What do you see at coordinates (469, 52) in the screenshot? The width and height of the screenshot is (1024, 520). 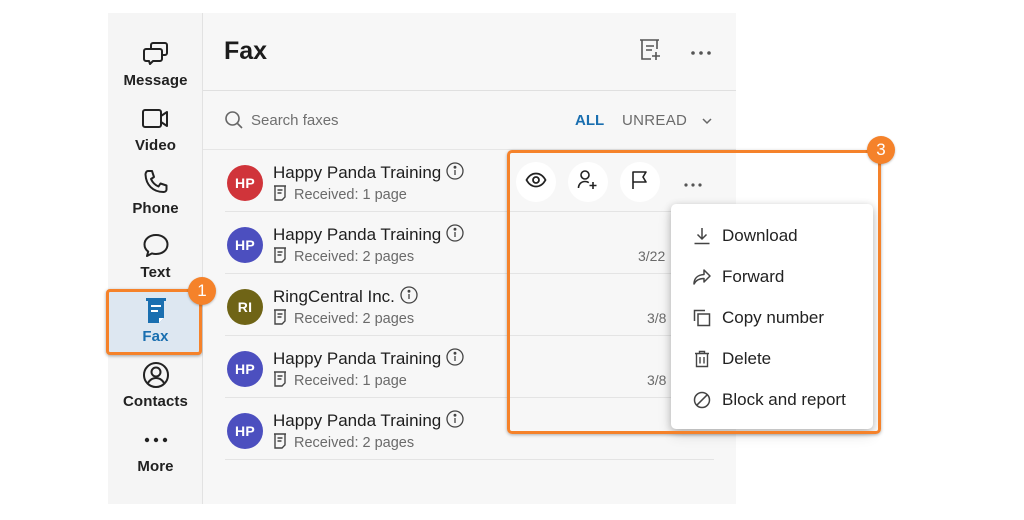 I see `panel-header: Fax` at bounding box center [469, 52].